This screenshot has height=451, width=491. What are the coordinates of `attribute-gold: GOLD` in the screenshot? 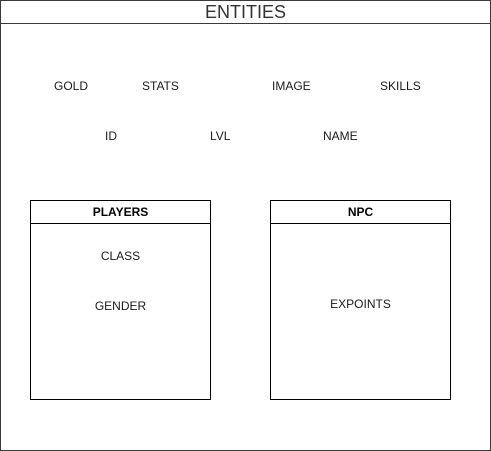 It's located at (71, 86).